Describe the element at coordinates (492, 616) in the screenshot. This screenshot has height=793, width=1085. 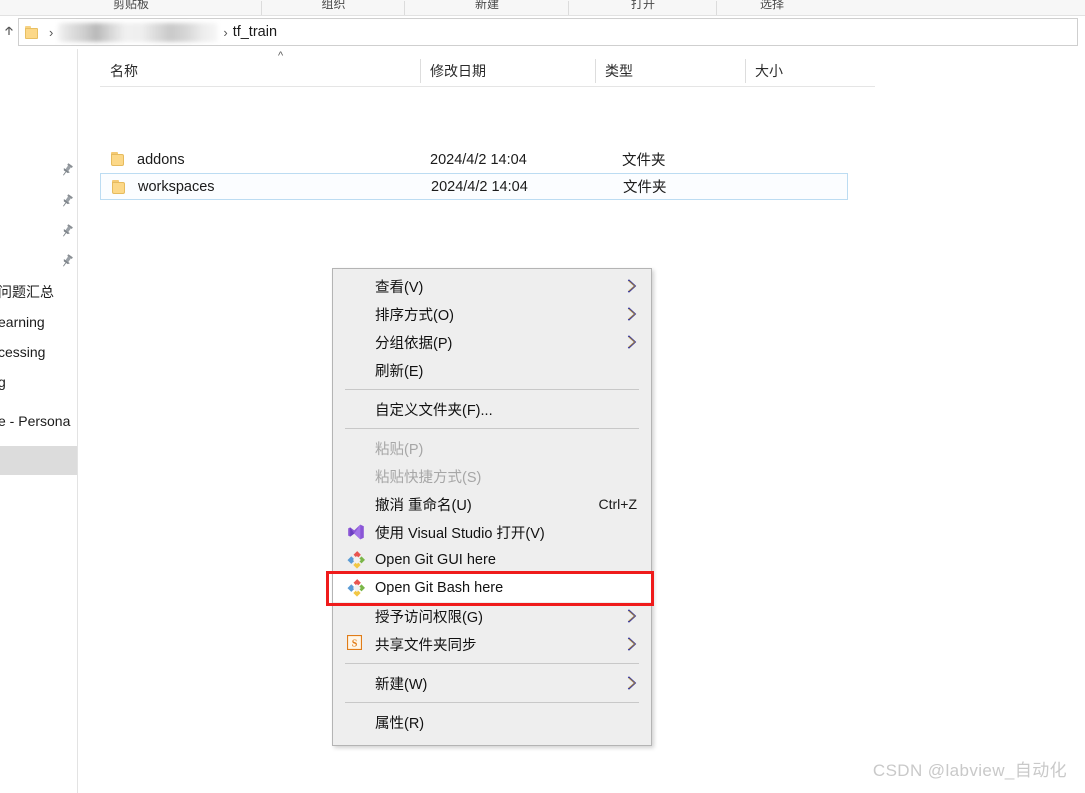
I see `menu-item-授予访问权限-g: 授予访问权限(G)` at that location.